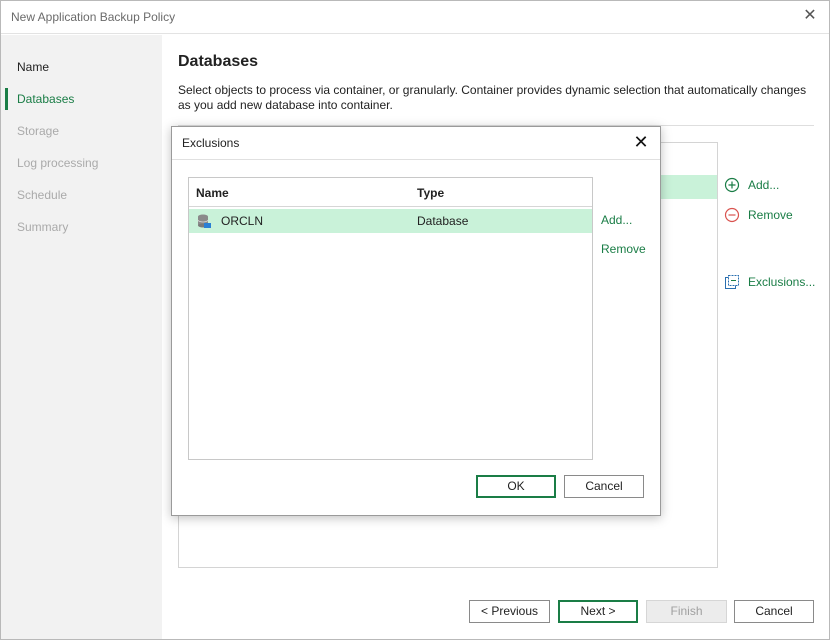  I want to click on table-header: Name Type, so click(390, 192).